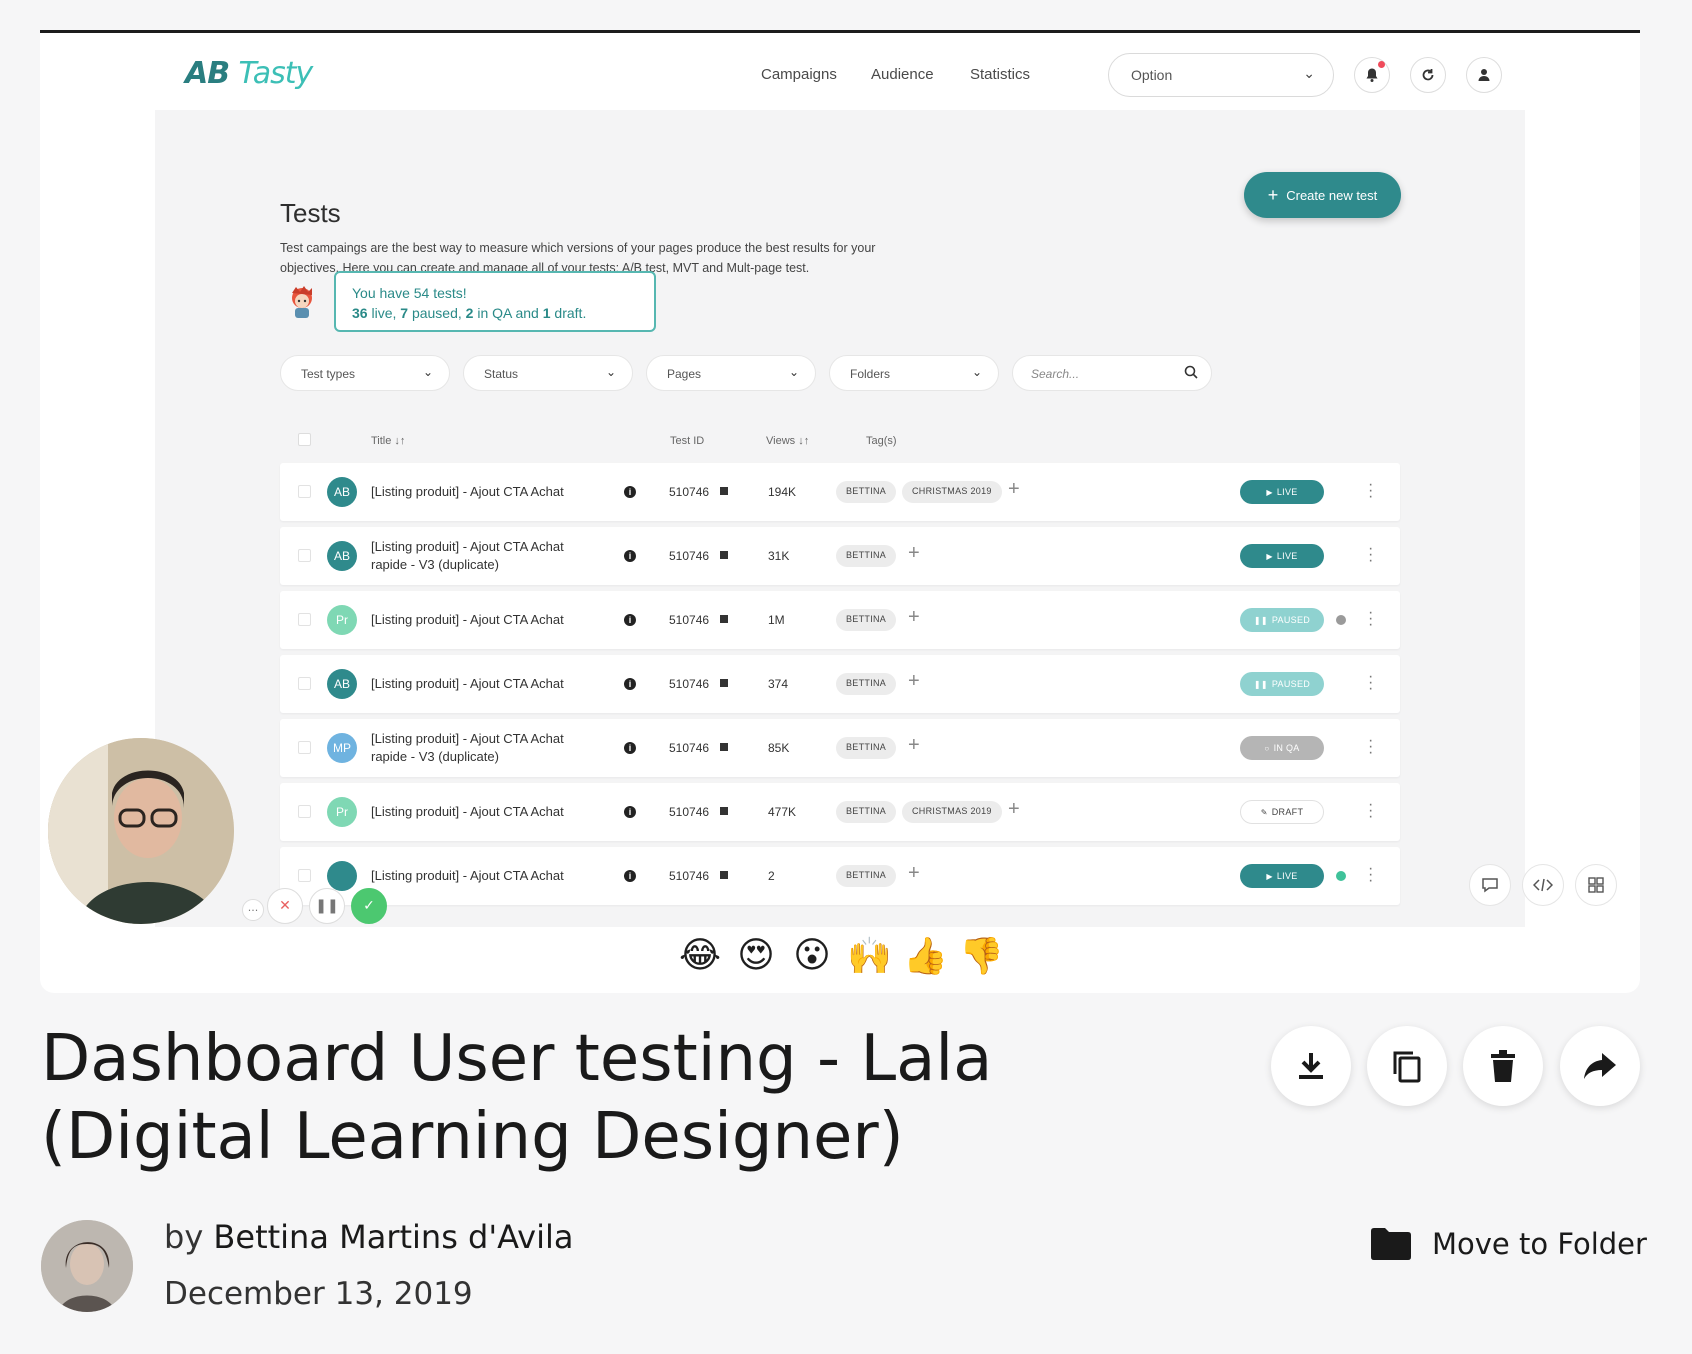 Image resolution: width=1692 pixels, height=1354 pixels. What do you see at coordinates (1503, 1066) in the screenshot?
I see `delete-button` at bounding box center [1503, 1066].